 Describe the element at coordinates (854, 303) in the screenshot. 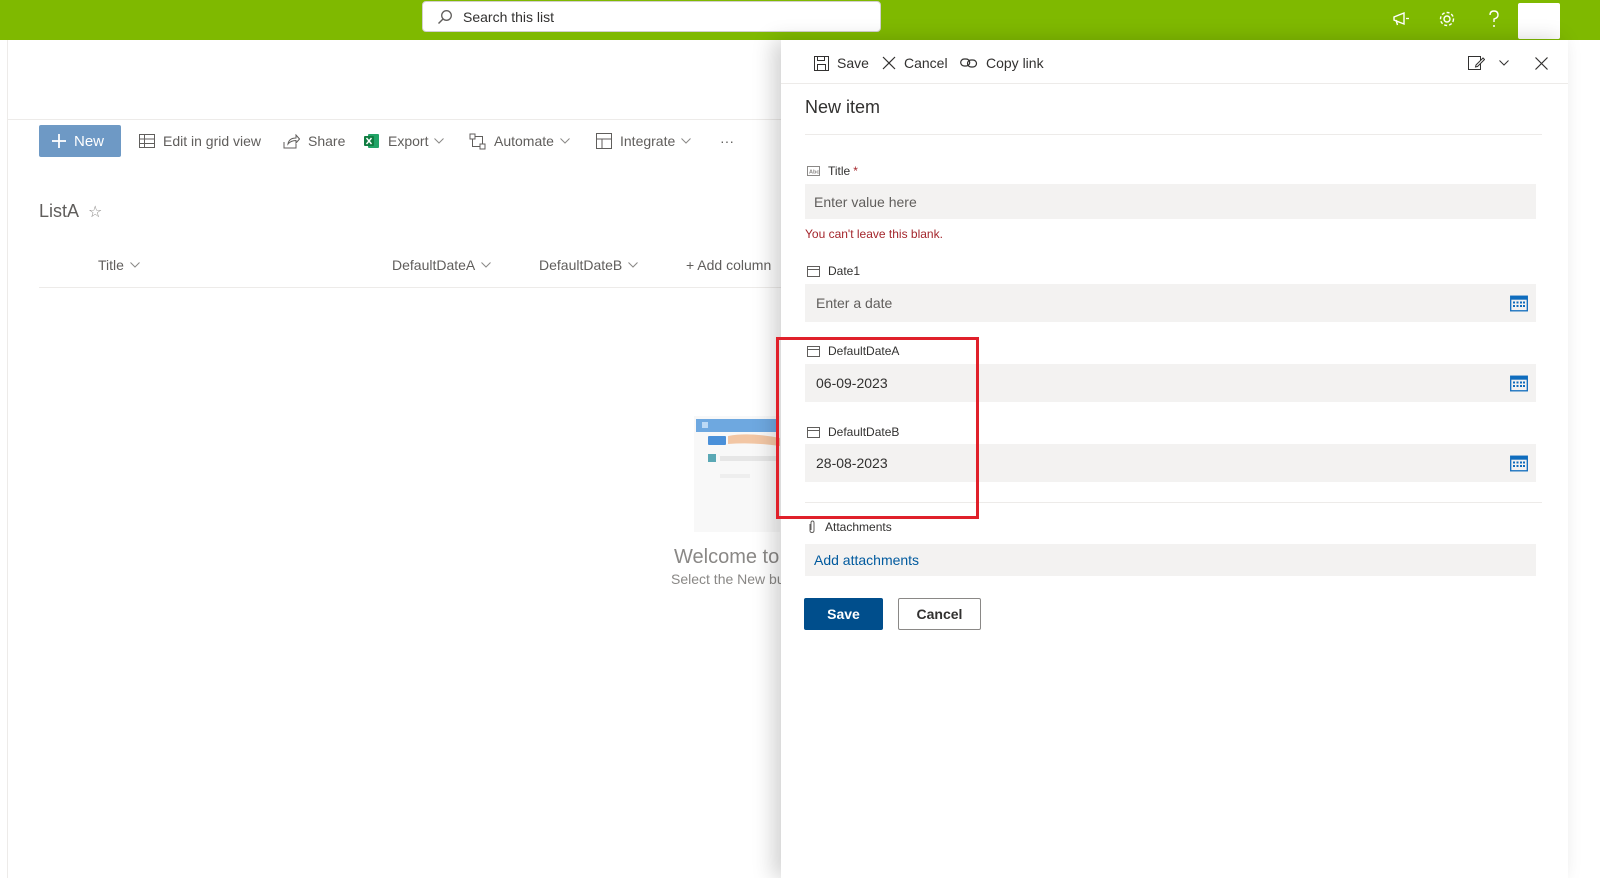

I see `date1-placeholder: Enter a date` at that location.